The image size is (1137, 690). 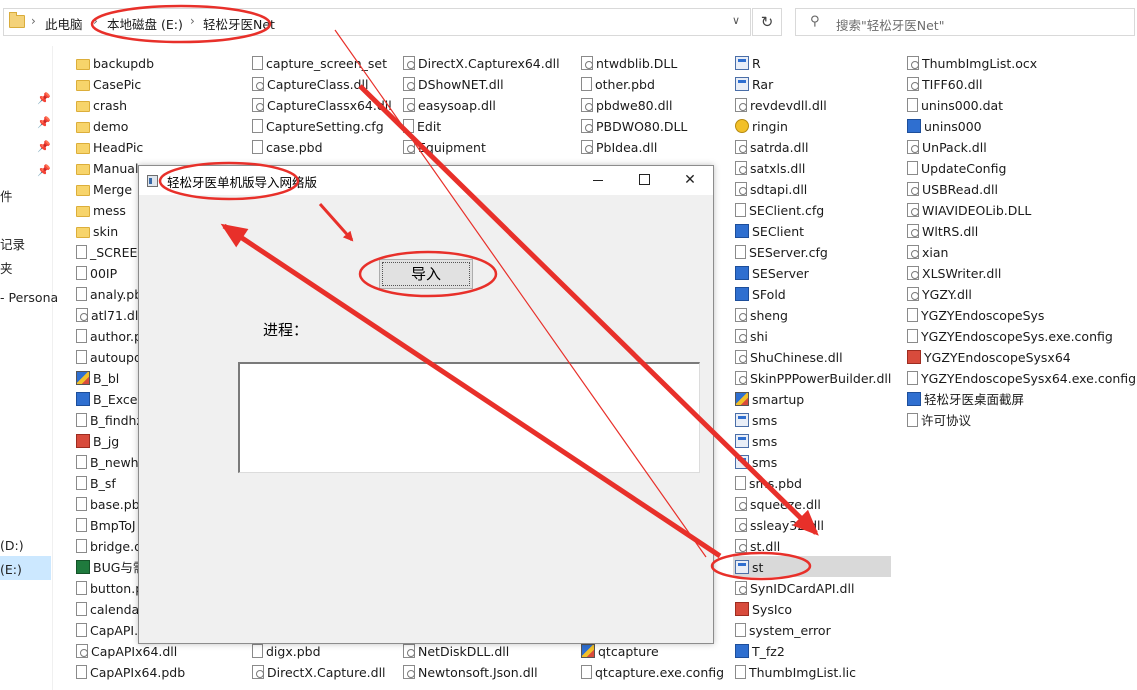 I want to click on file-item: Merge, so click(x=104, y=188).